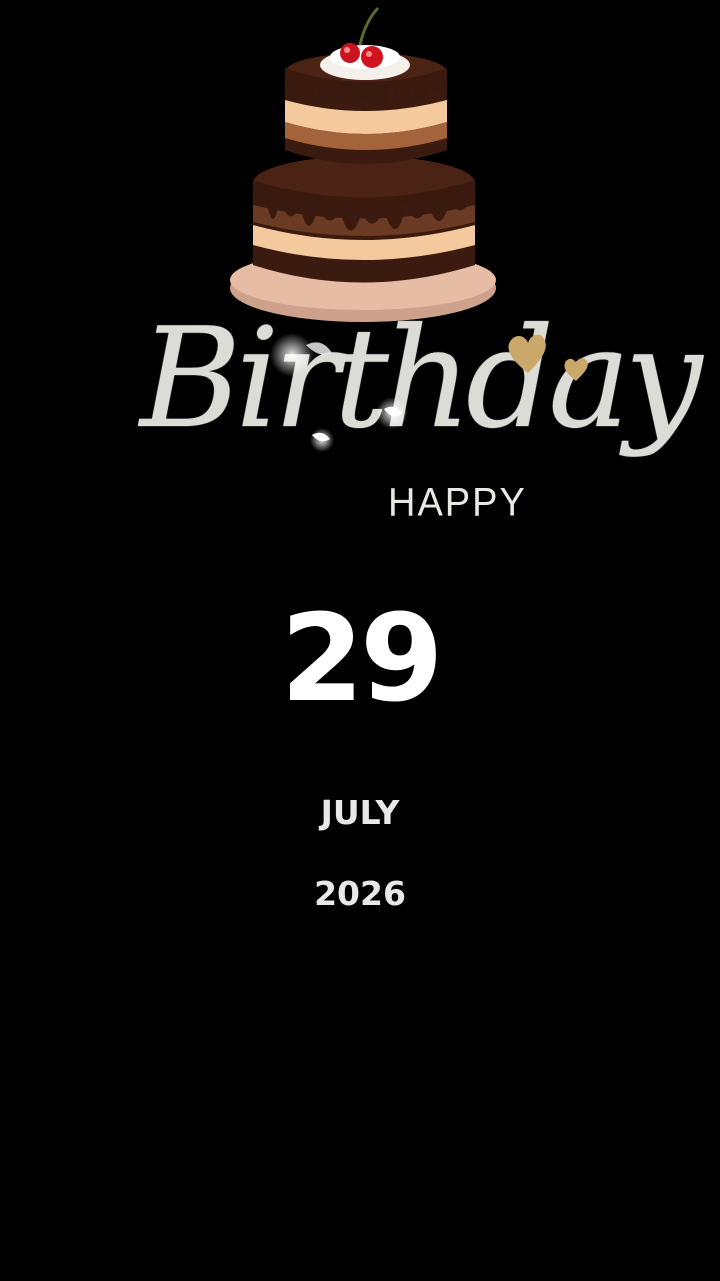  What do you see at coordinates (339, 392) in the screenshot?
I see `sparkle-icon` at bounding box center [339, 392].